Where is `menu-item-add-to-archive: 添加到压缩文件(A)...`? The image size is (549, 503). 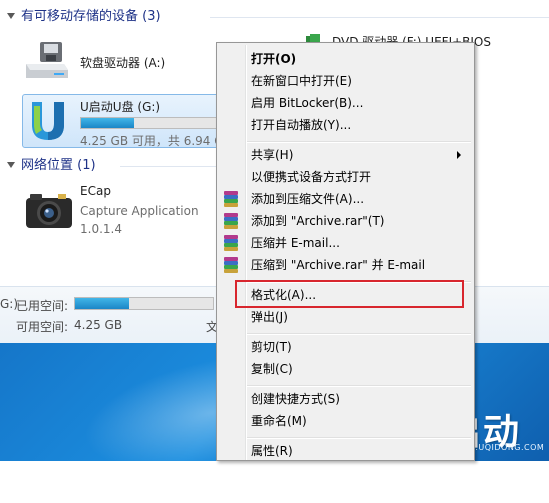
menu-item-add-to-archive: 添加到压缩文件(A)... is located at coordinates (307, 199).